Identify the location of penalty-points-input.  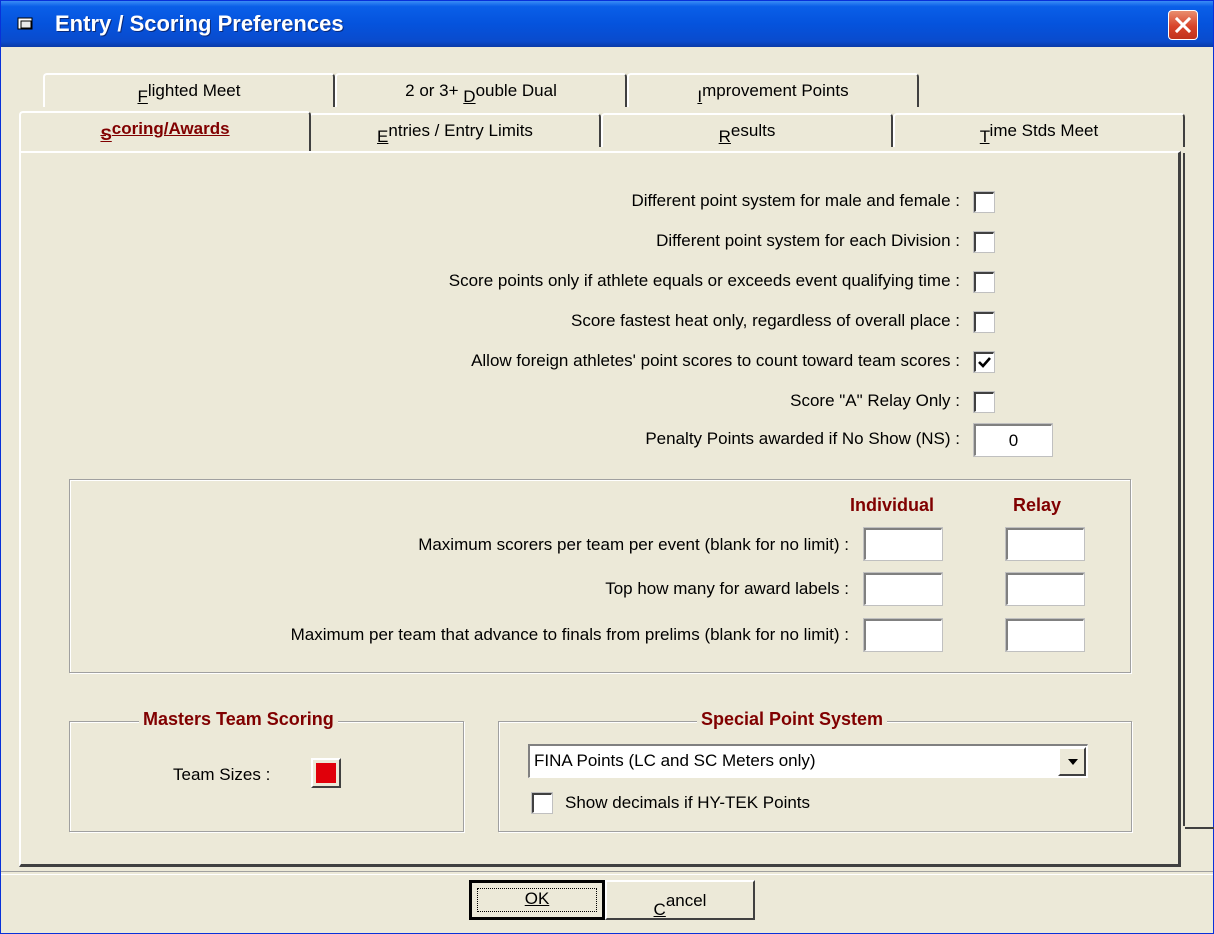
(1013, 440).